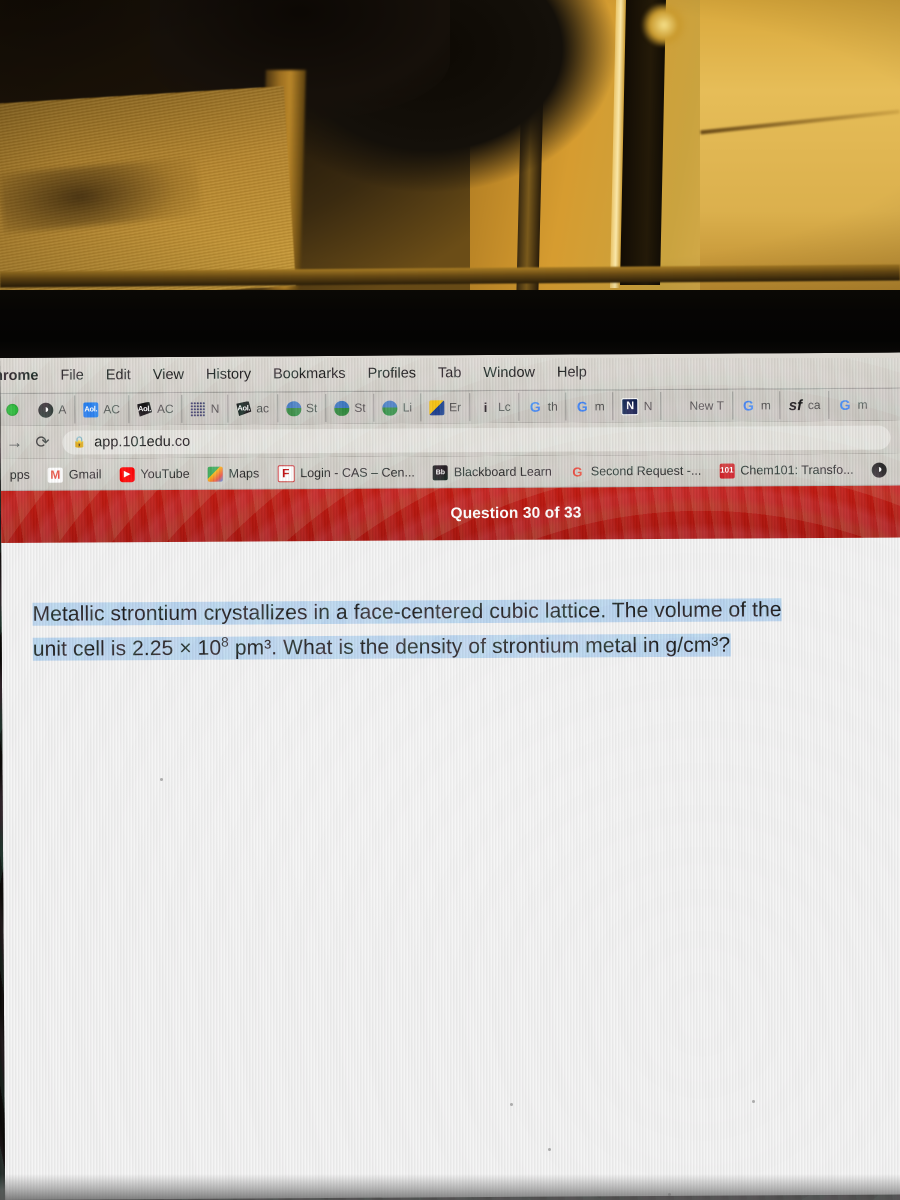 This screenshot has height=1200, width=900. I want to click on menu-item-history: History, so click(228, 374).